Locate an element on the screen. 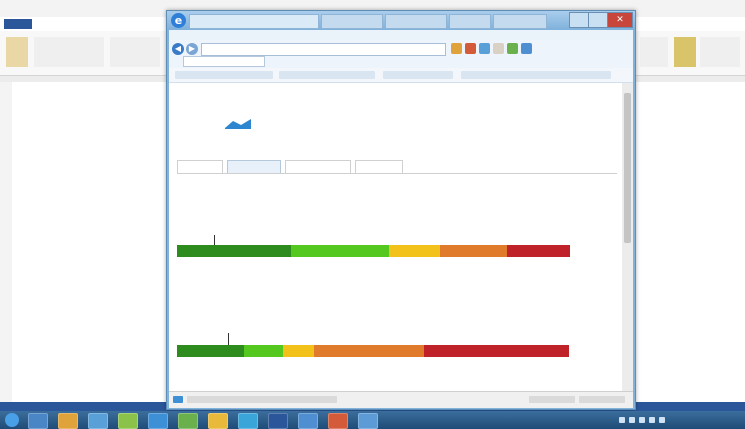  browser-menu-bar is located at coordinates (401, 35).